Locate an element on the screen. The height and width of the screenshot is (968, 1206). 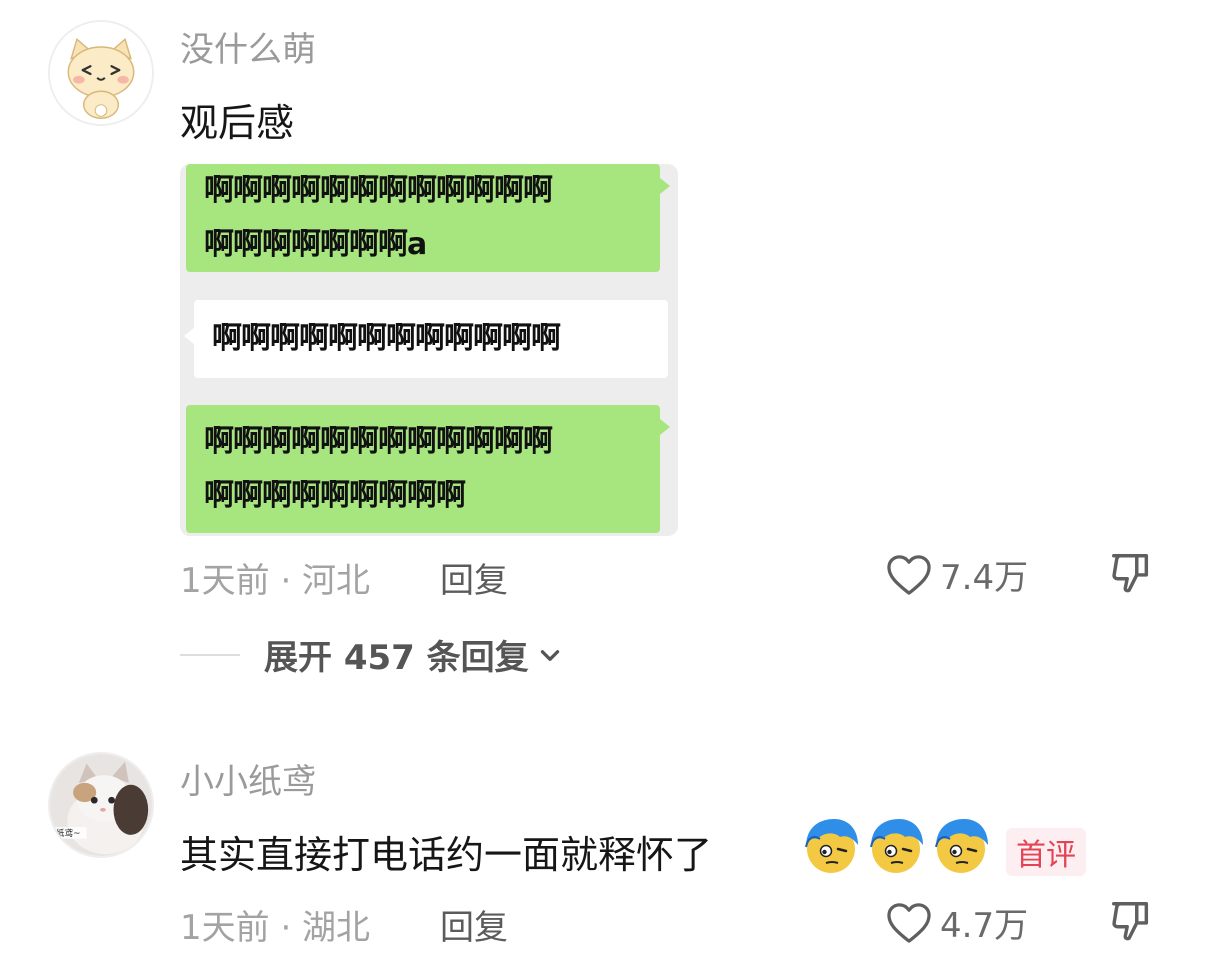
like-button: 4.7万 is located at coordinates (957, 922).